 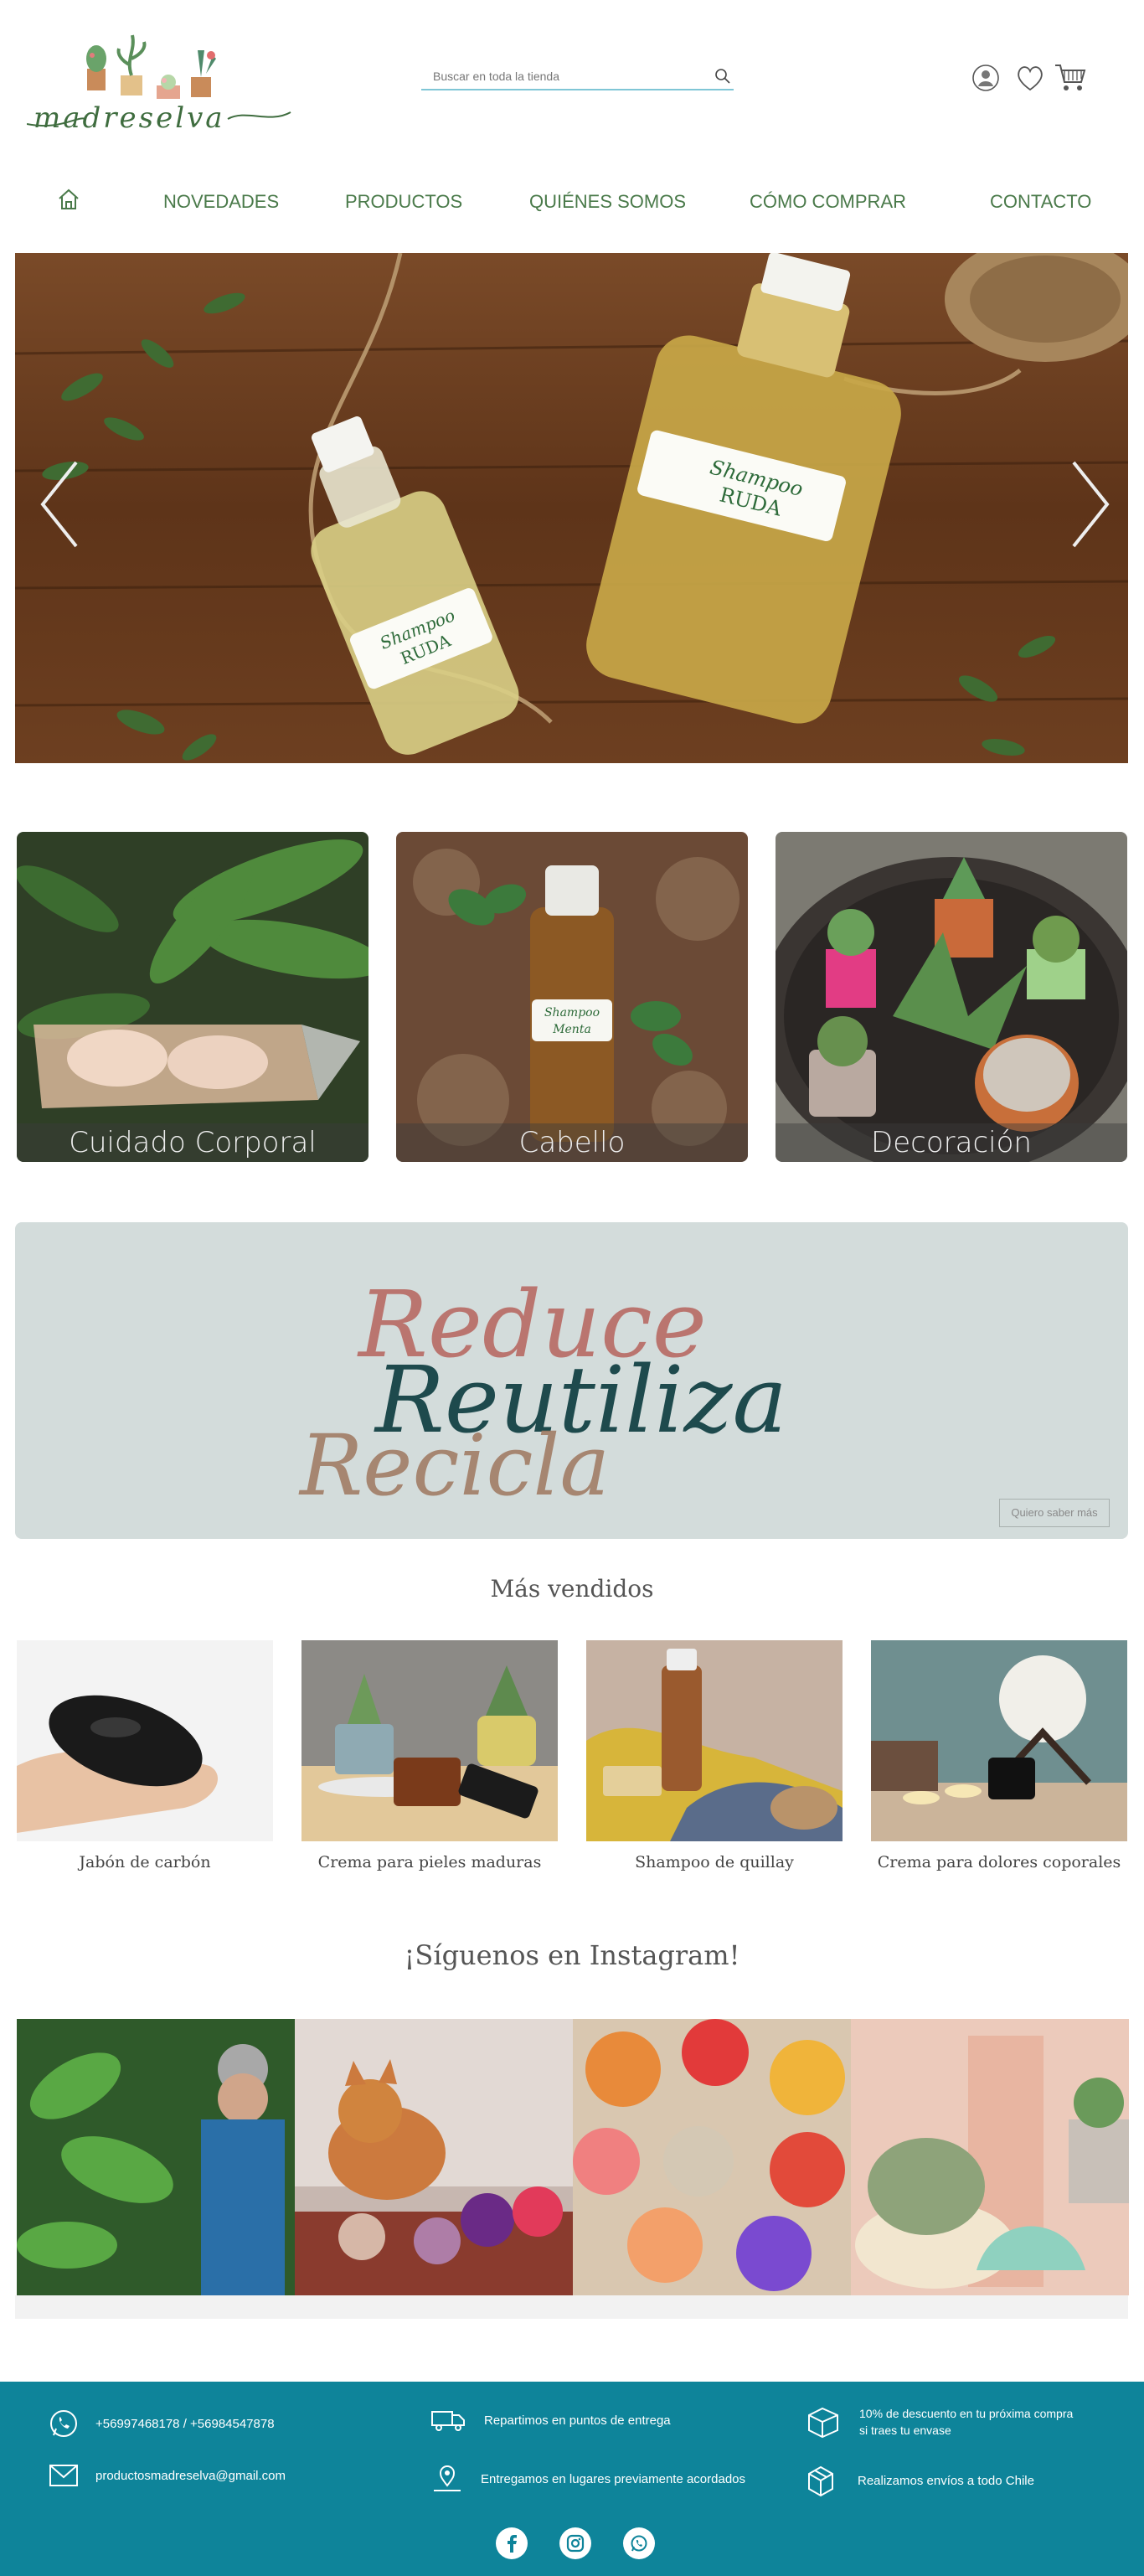 What do you see at coordinates (512, 2543) in the screenshot?
I see `facebook-icon` at bounding box center [512, 2543].